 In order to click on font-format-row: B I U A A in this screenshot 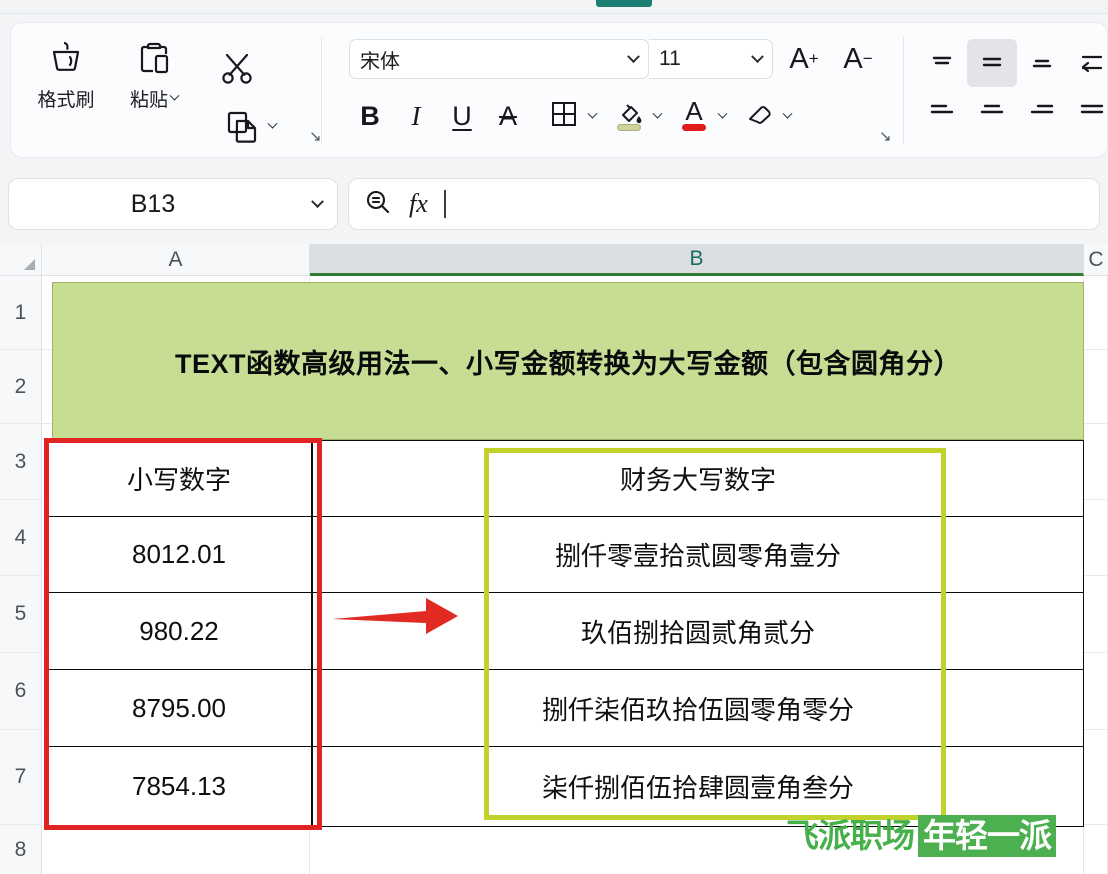, I will do `click(570, 116)`.